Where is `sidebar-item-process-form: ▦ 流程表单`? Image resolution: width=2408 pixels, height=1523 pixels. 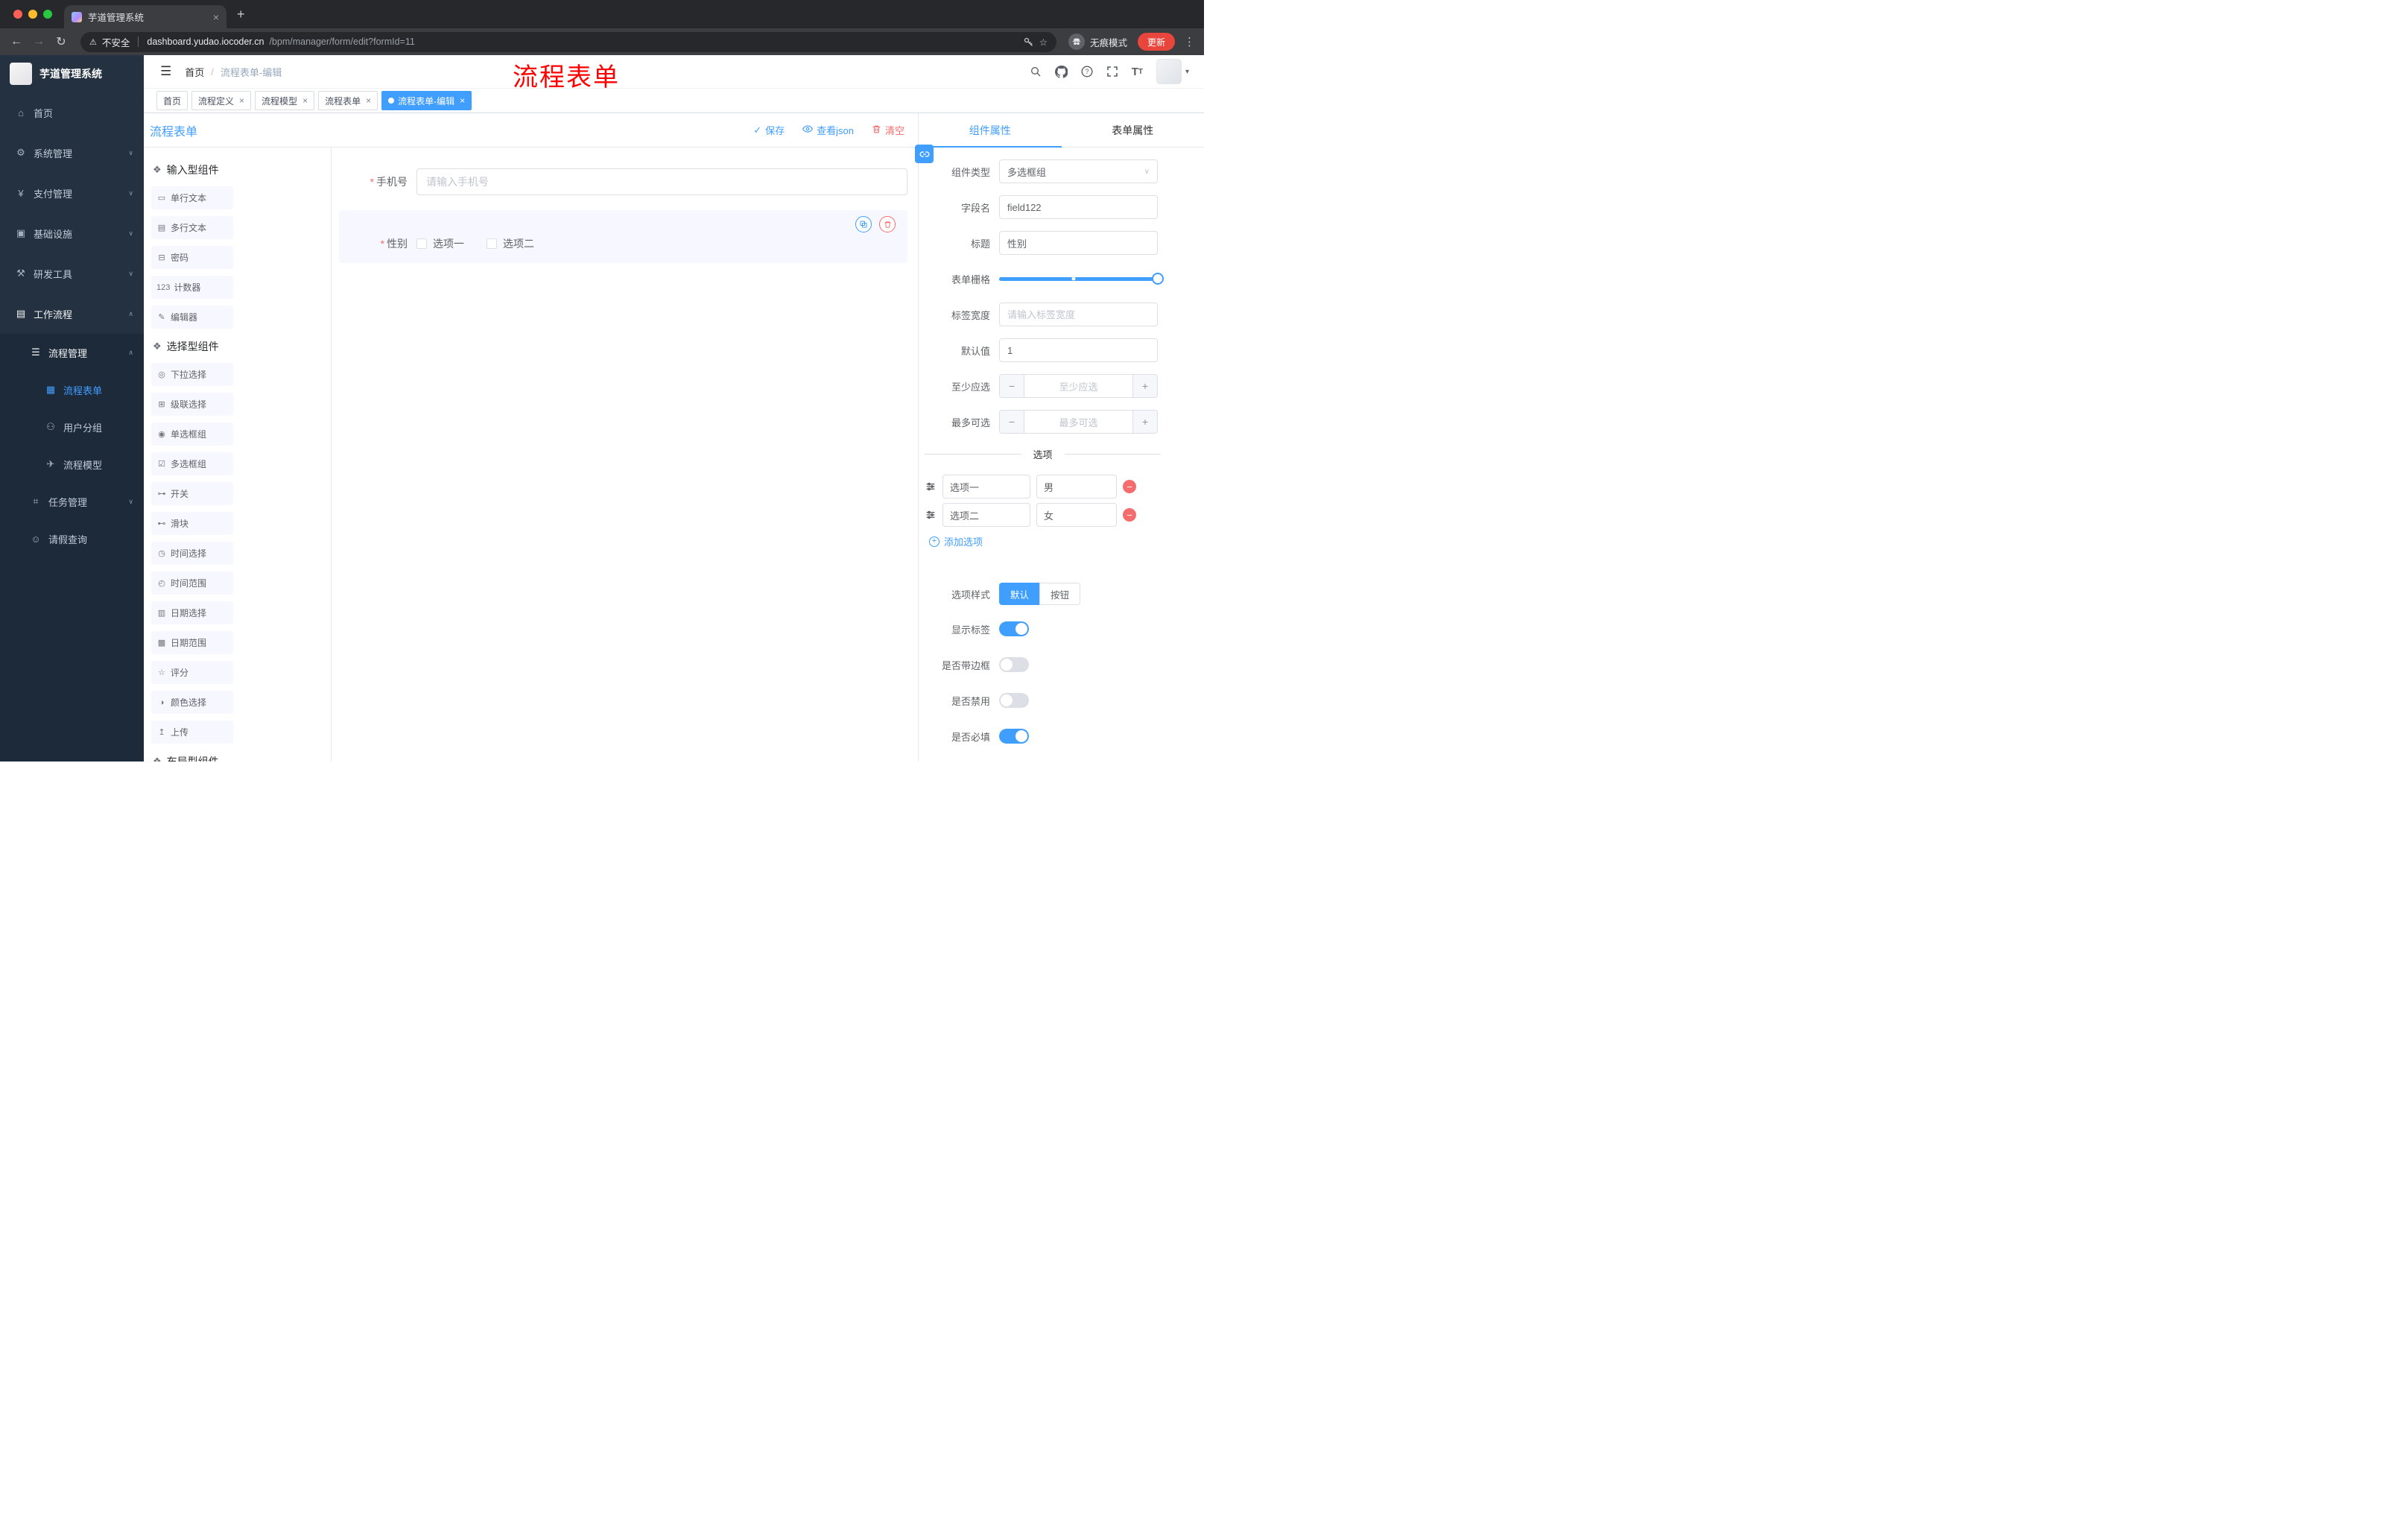
sidebar-item-process-form: ▦ 流程表单 is located at coordinates (72, 390).